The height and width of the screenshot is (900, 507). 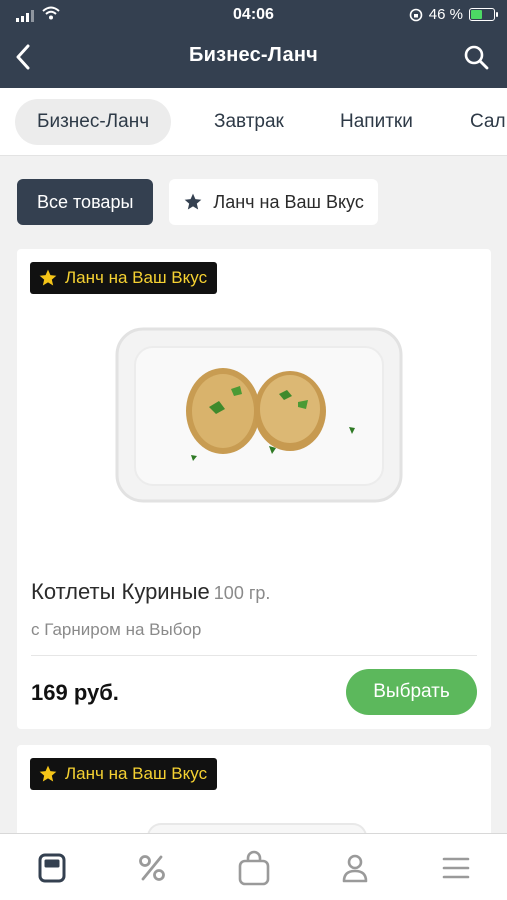 I want to click on filter-chips: Все товары Ланч на Ваш Вкус, so click(x=197, y=202).